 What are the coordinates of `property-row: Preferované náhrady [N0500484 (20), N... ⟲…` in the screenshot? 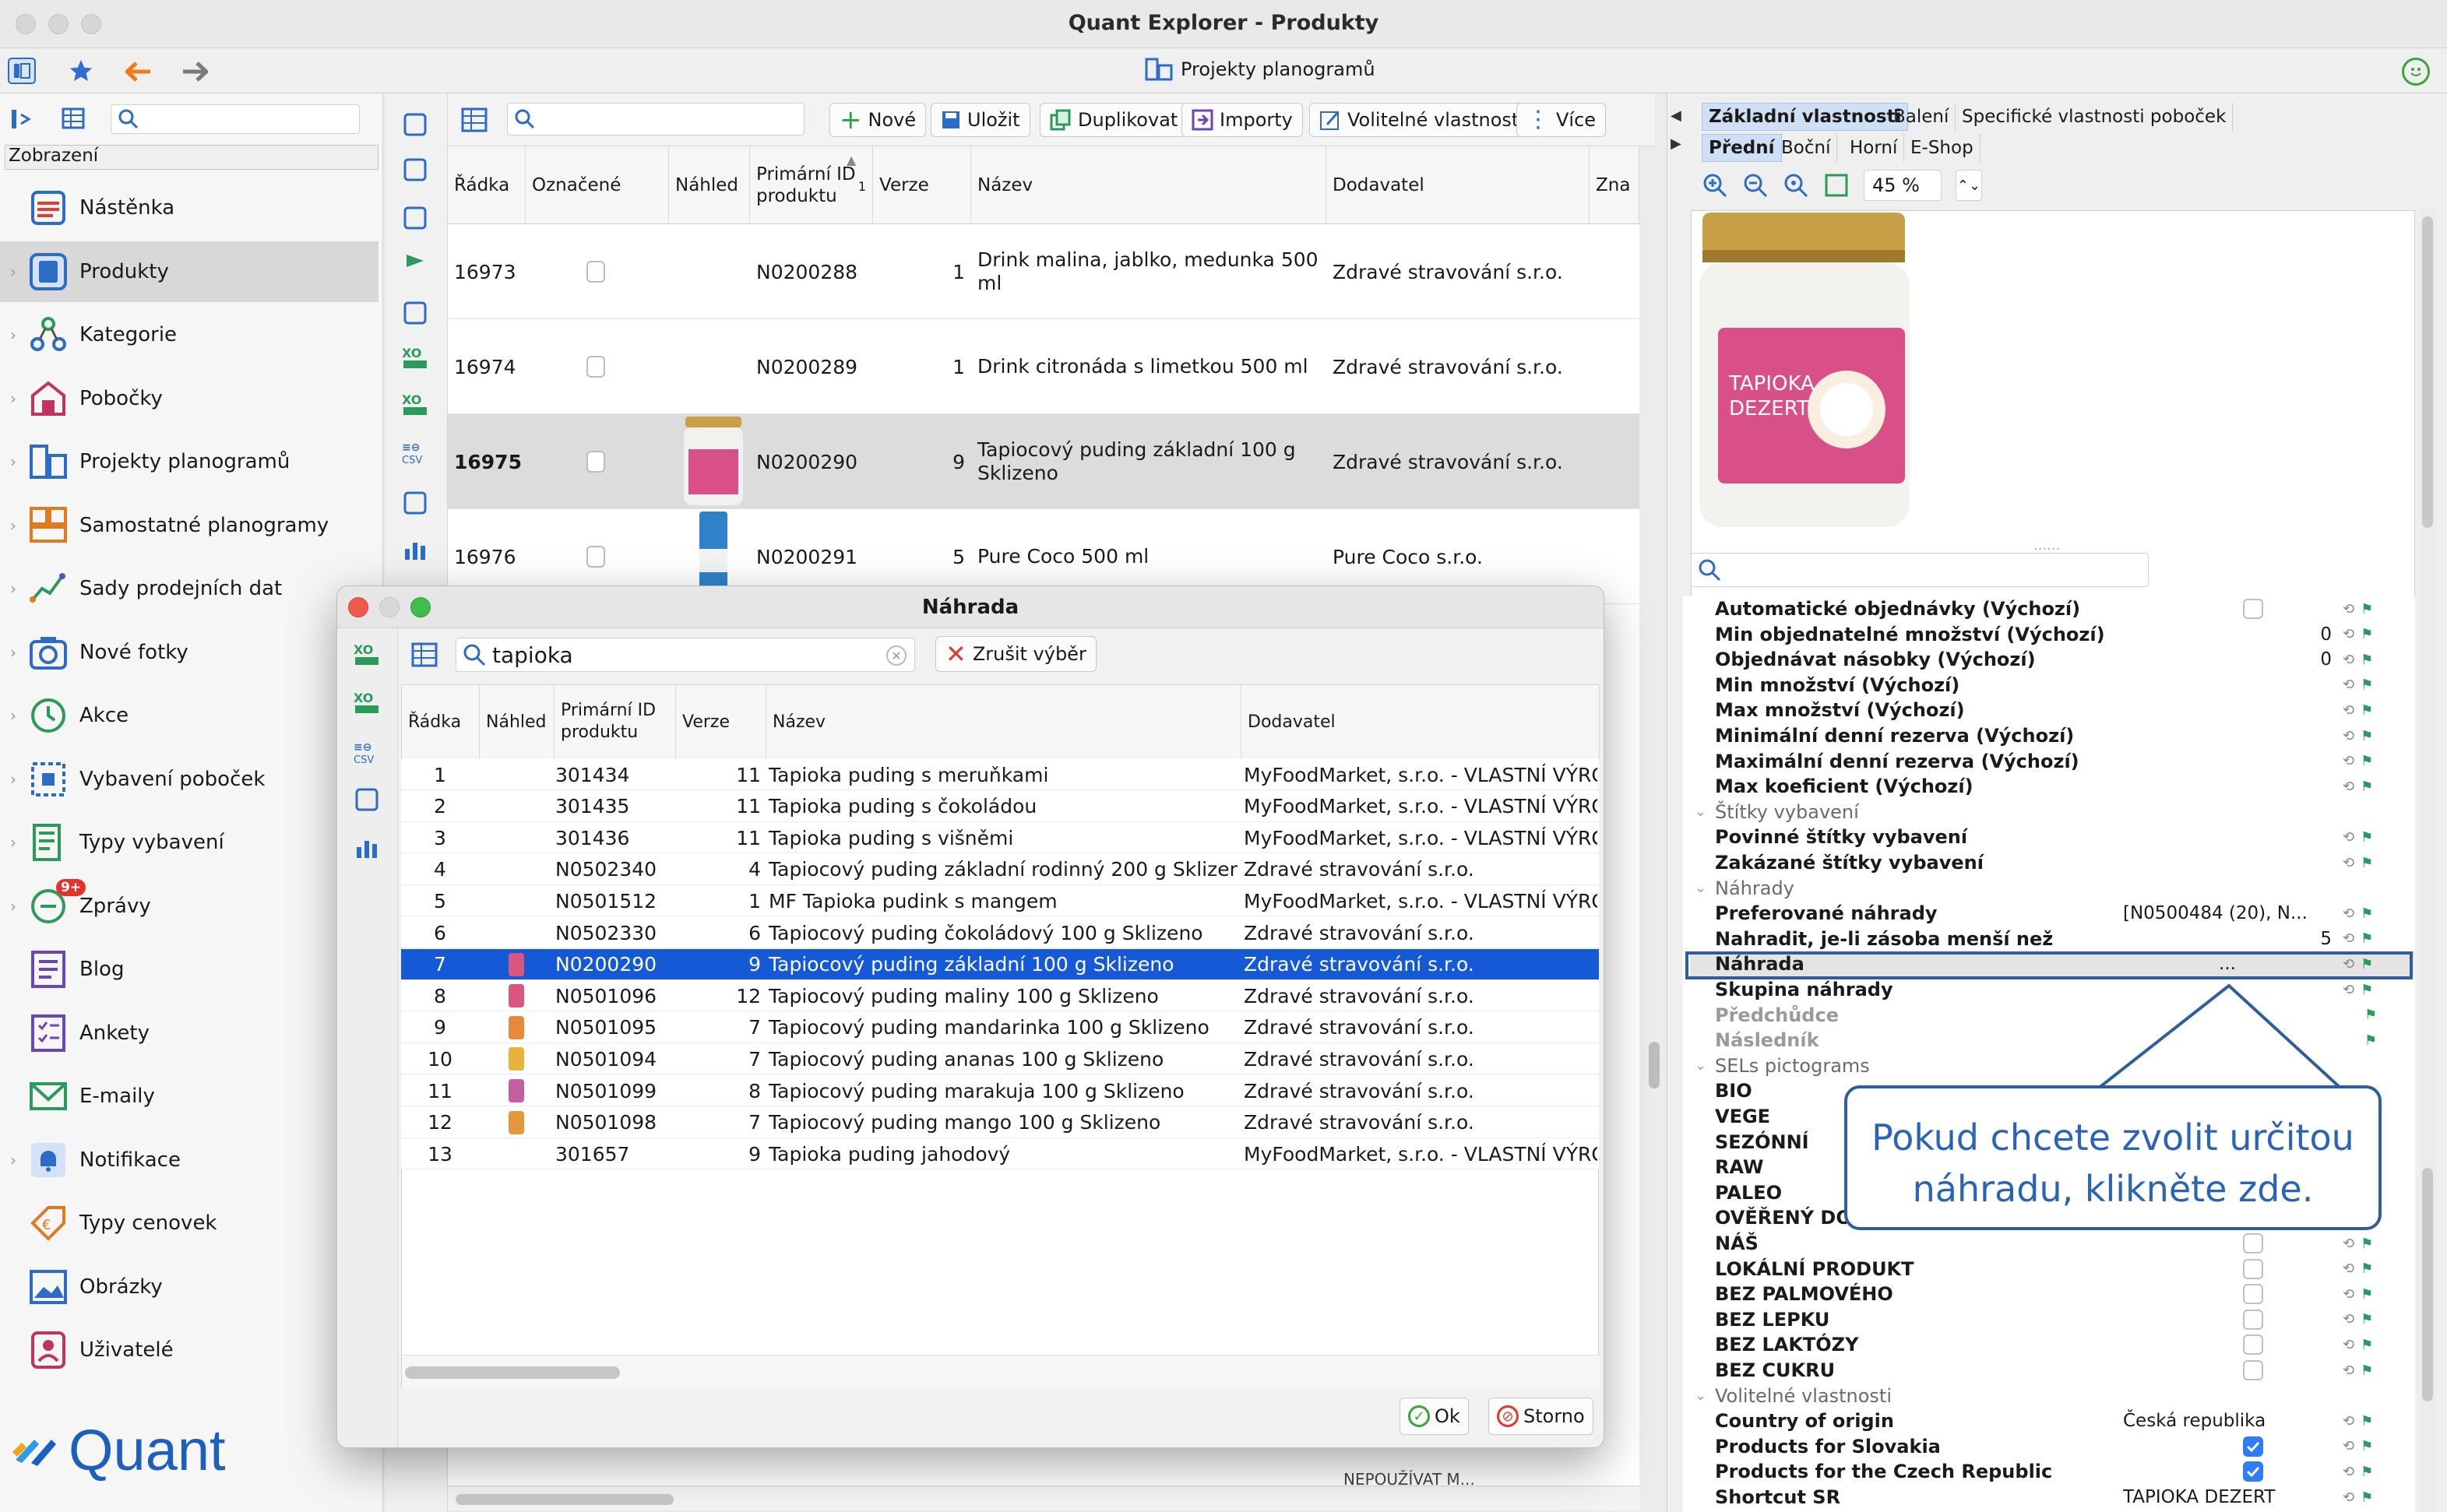 It's located at (2052, 914).